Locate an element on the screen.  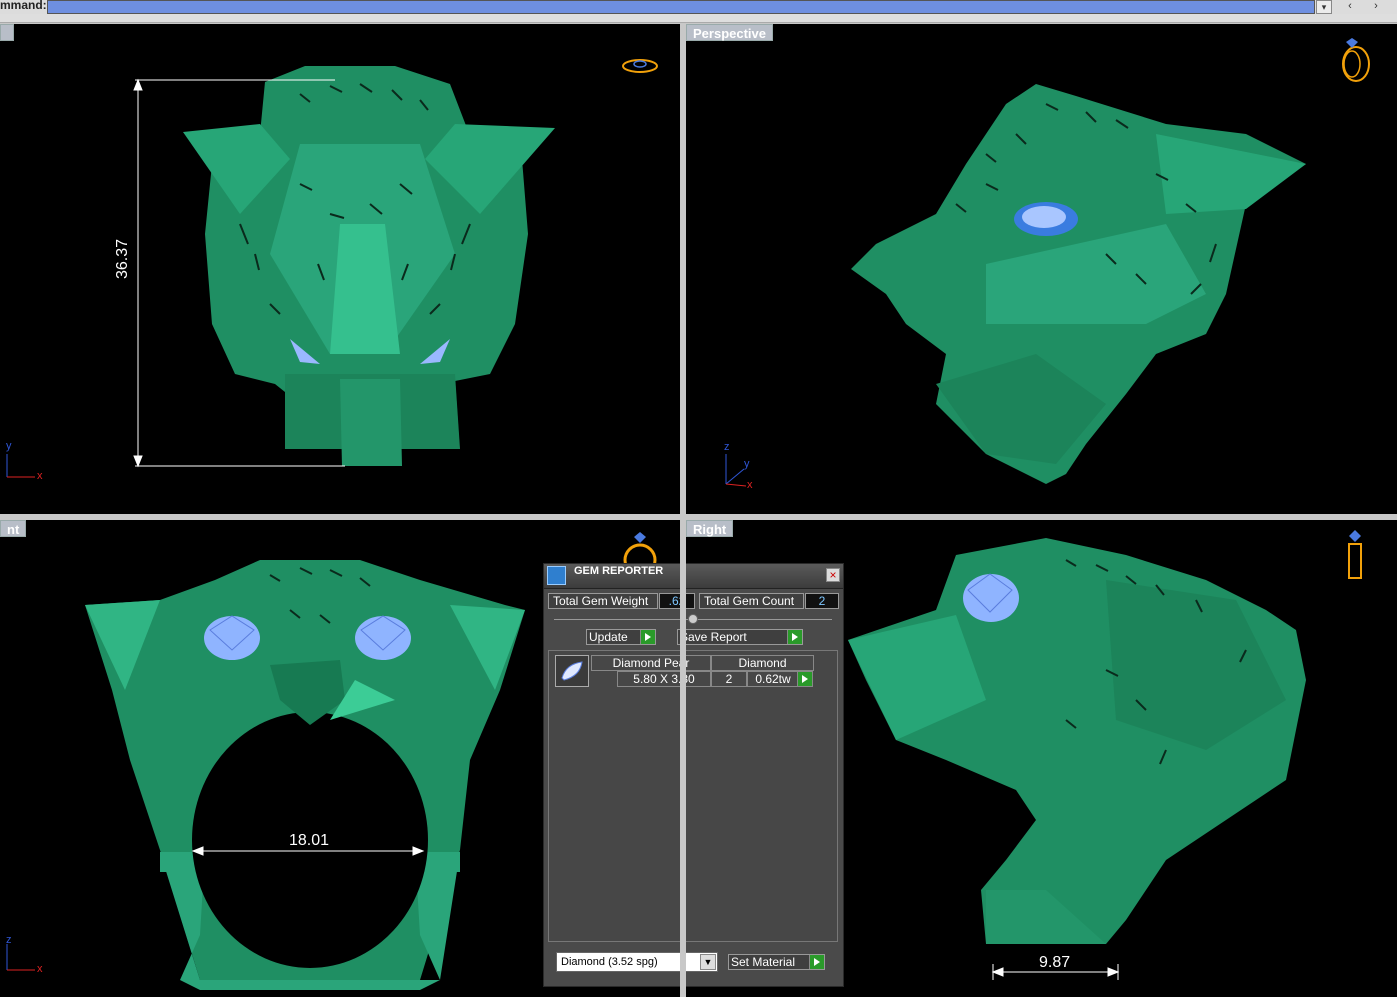
gem-weight-cell: 0.62tw is located at coordinates (780, 679).